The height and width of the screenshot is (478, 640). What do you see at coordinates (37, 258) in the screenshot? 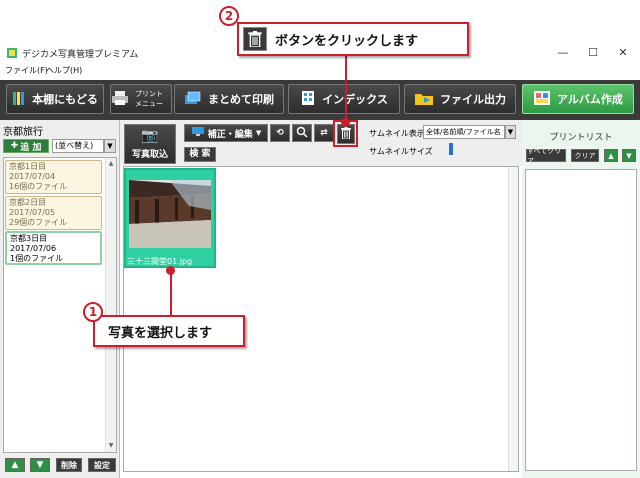
I see `day-item-count: 1個のファイル` at bounding box center [37, 258].